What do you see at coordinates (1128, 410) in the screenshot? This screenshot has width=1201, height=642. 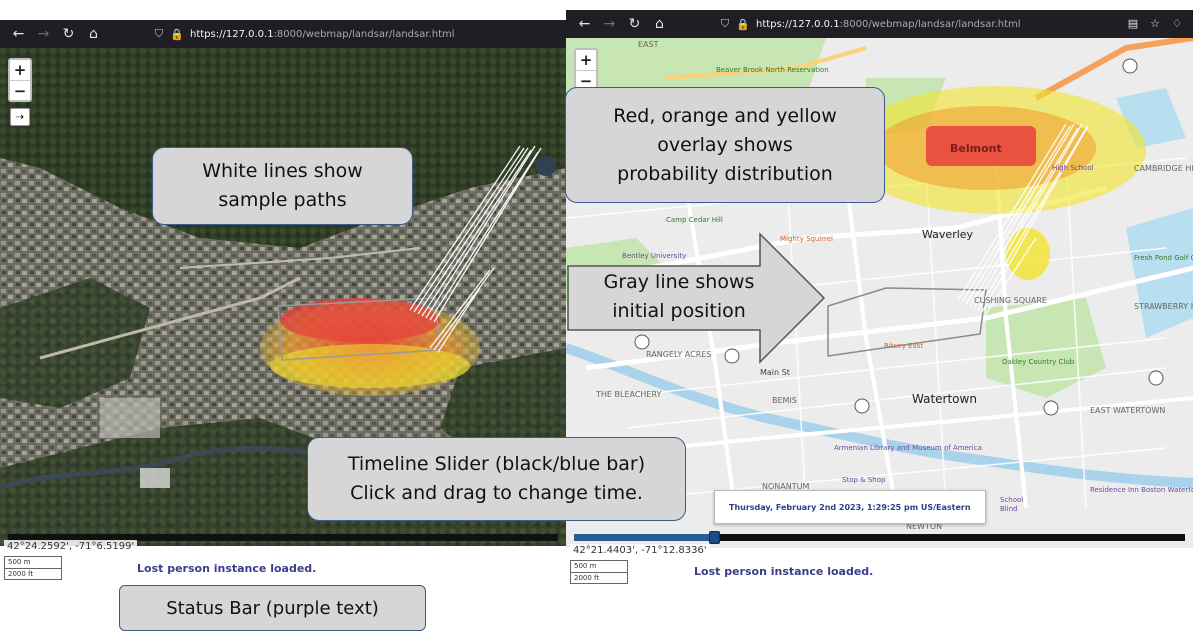 I see `map-label-east-watertown: EAST WATERTOWN` at bounding box center [1128, 410].